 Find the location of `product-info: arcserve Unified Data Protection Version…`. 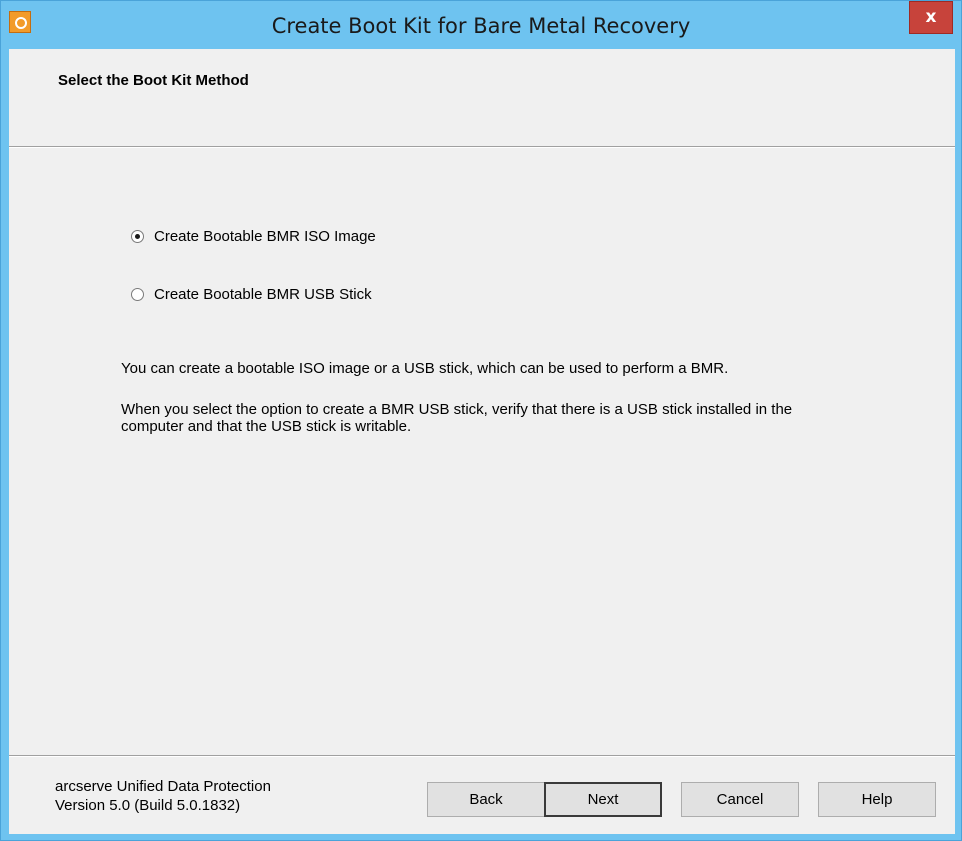

product-info: arcserve Unified Data Protection Version… is located at coordinates (163, 796).